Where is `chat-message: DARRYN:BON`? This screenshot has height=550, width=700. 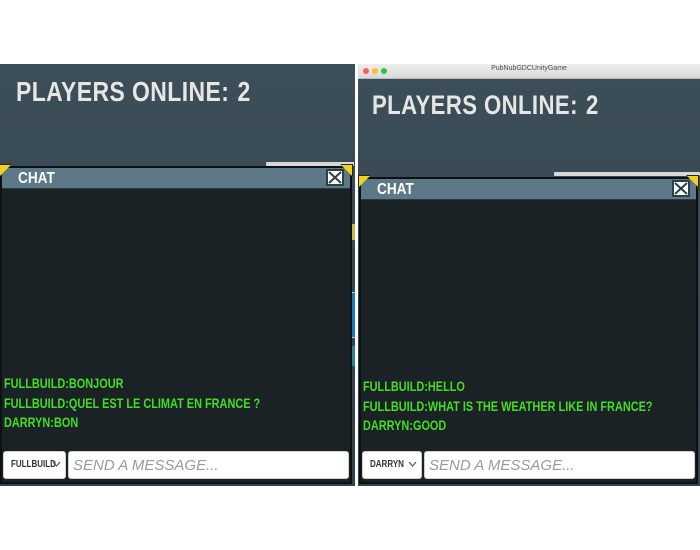
chat-message: DARRYN:BON is located at coordinates (41, 422).